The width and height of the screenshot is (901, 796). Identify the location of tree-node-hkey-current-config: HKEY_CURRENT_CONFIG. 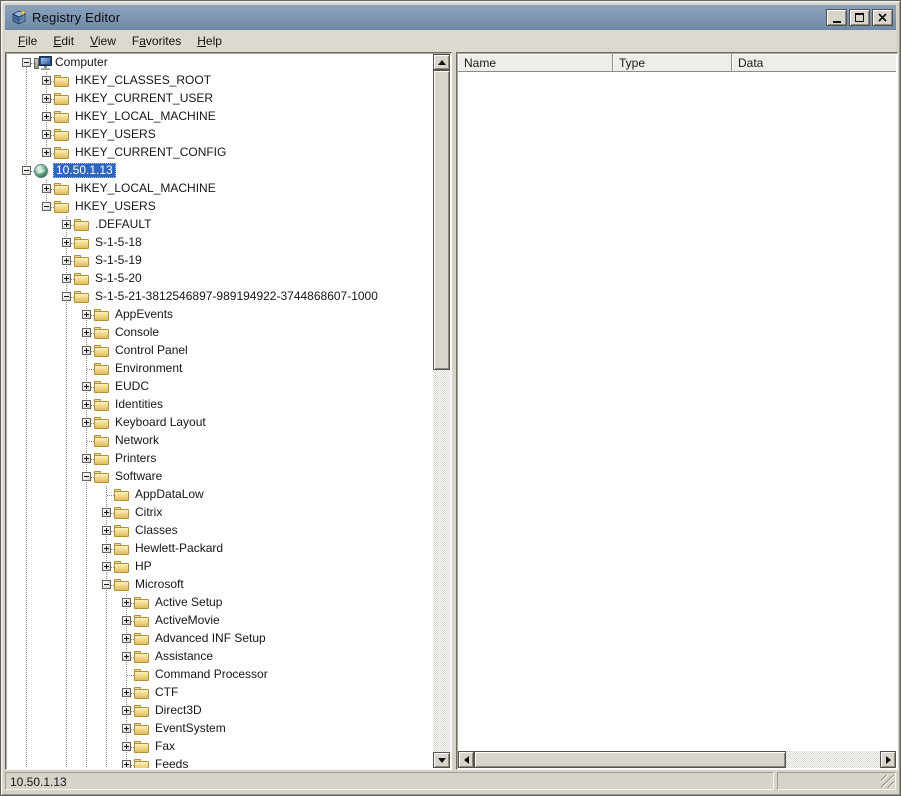
(220, 153).